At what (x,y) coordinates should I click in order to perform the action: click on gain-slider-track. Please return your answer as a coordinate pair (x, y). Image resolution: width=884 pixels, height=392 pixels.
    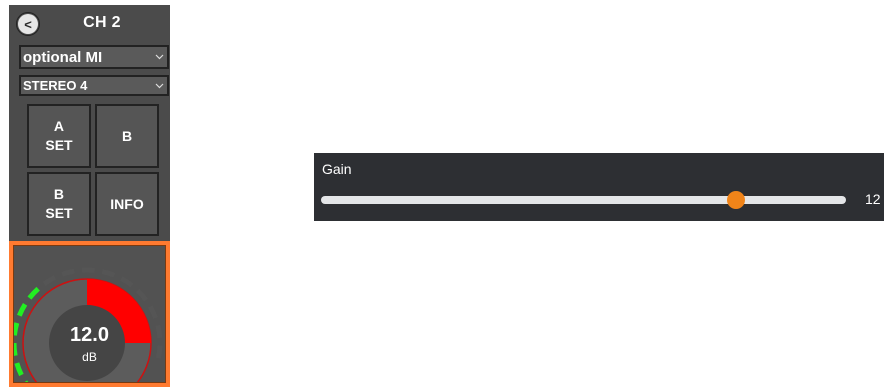
    Looking at the image, I should click on (583, 200).